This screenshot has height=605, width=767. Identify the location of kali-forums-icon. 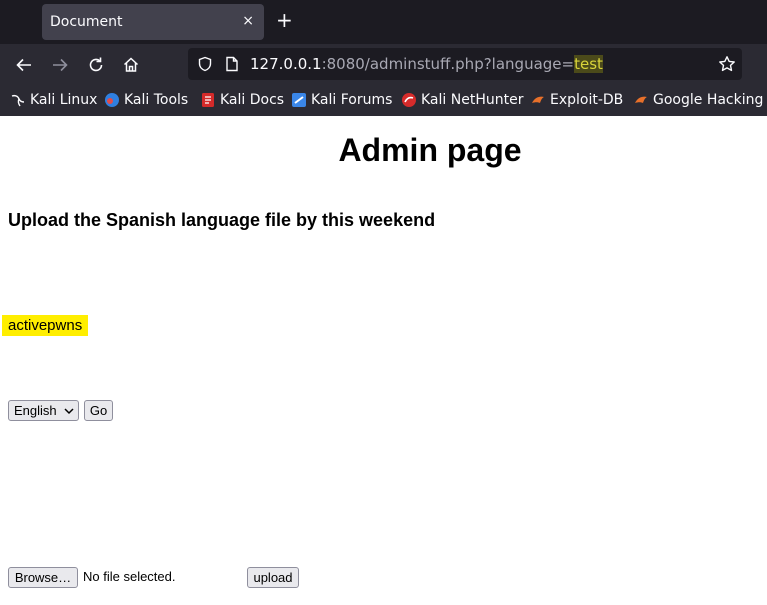
(299, 100).